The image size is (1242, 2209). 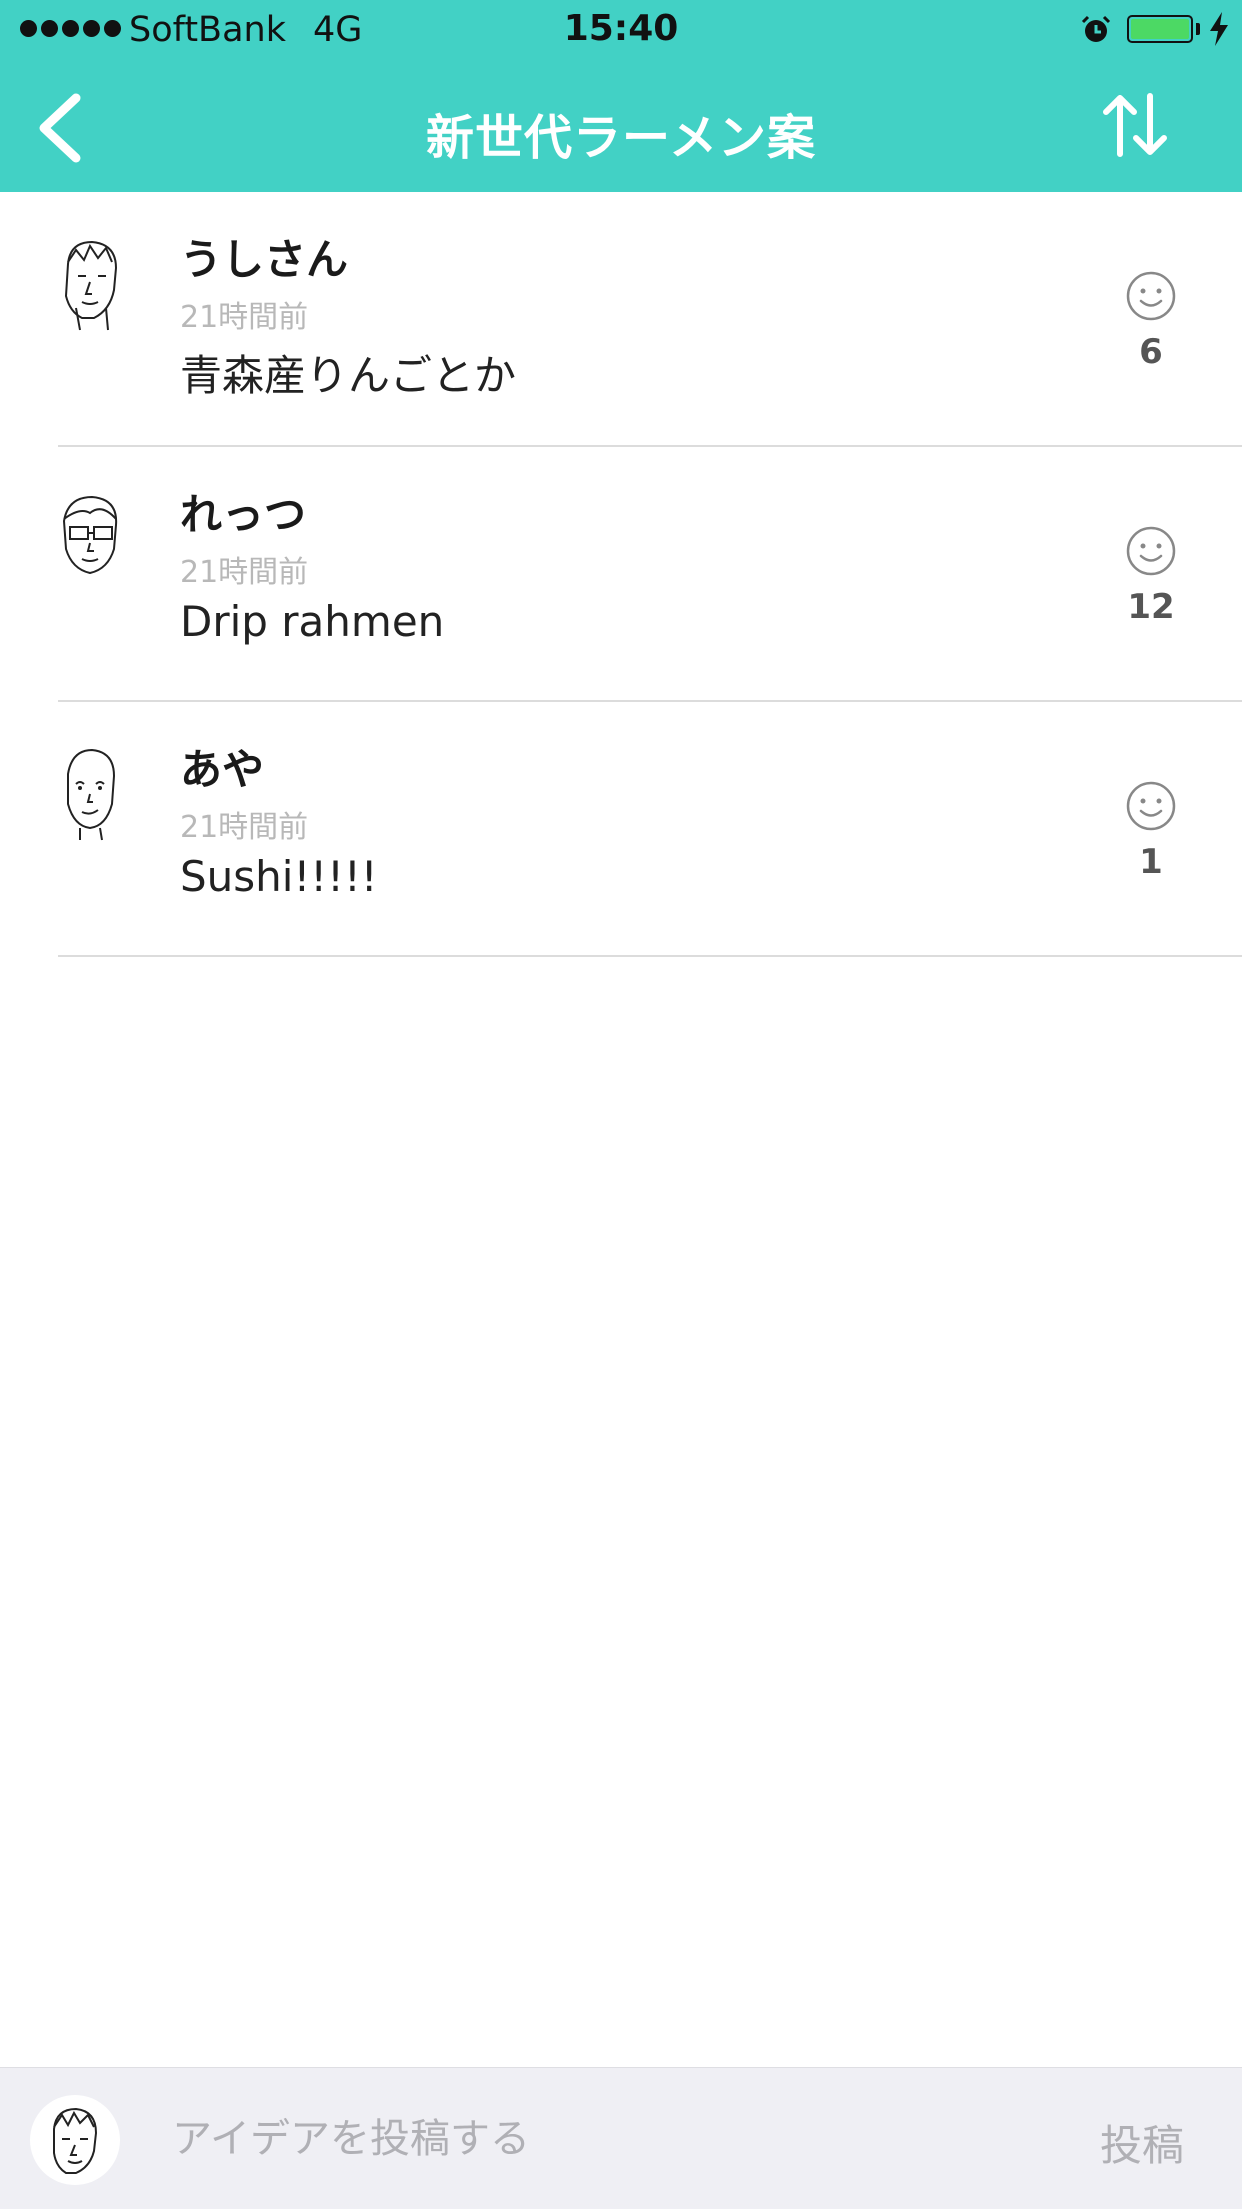 I want to click on idea-input, so click(x=612, y=2139).